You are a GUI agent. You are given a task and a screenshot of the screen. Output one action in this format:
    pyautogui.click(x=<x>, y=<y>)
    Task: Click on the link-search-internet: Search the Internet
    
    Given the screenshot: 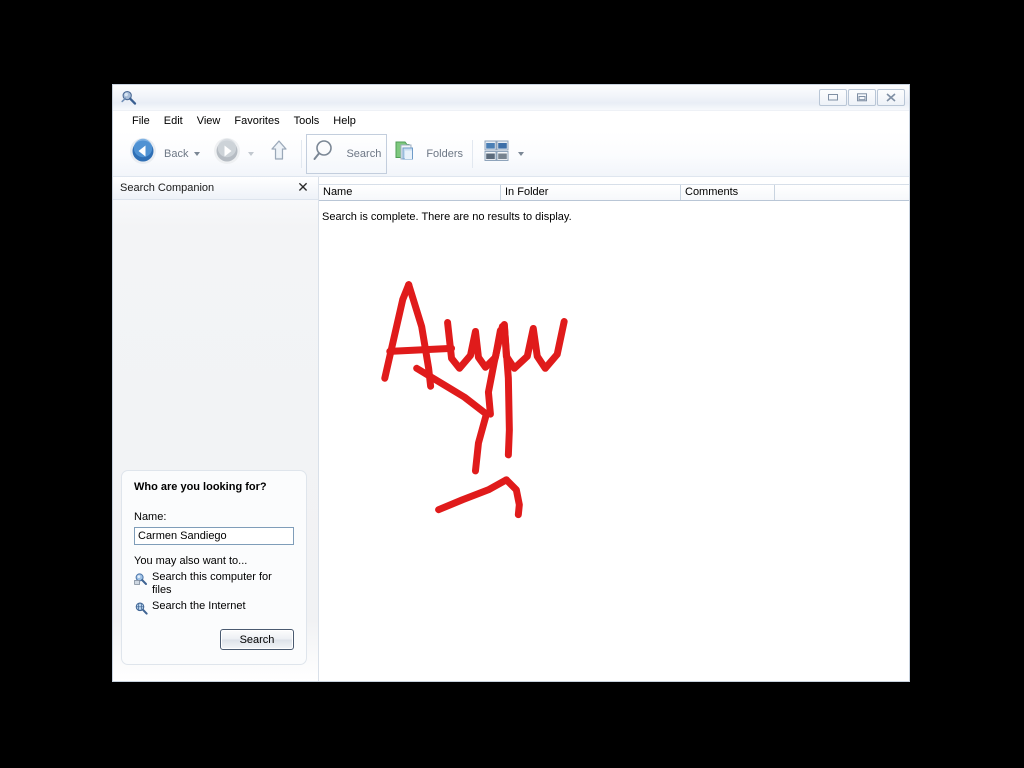 What is the action you would take?
    pyautogui.click(x=214, y=607)
    